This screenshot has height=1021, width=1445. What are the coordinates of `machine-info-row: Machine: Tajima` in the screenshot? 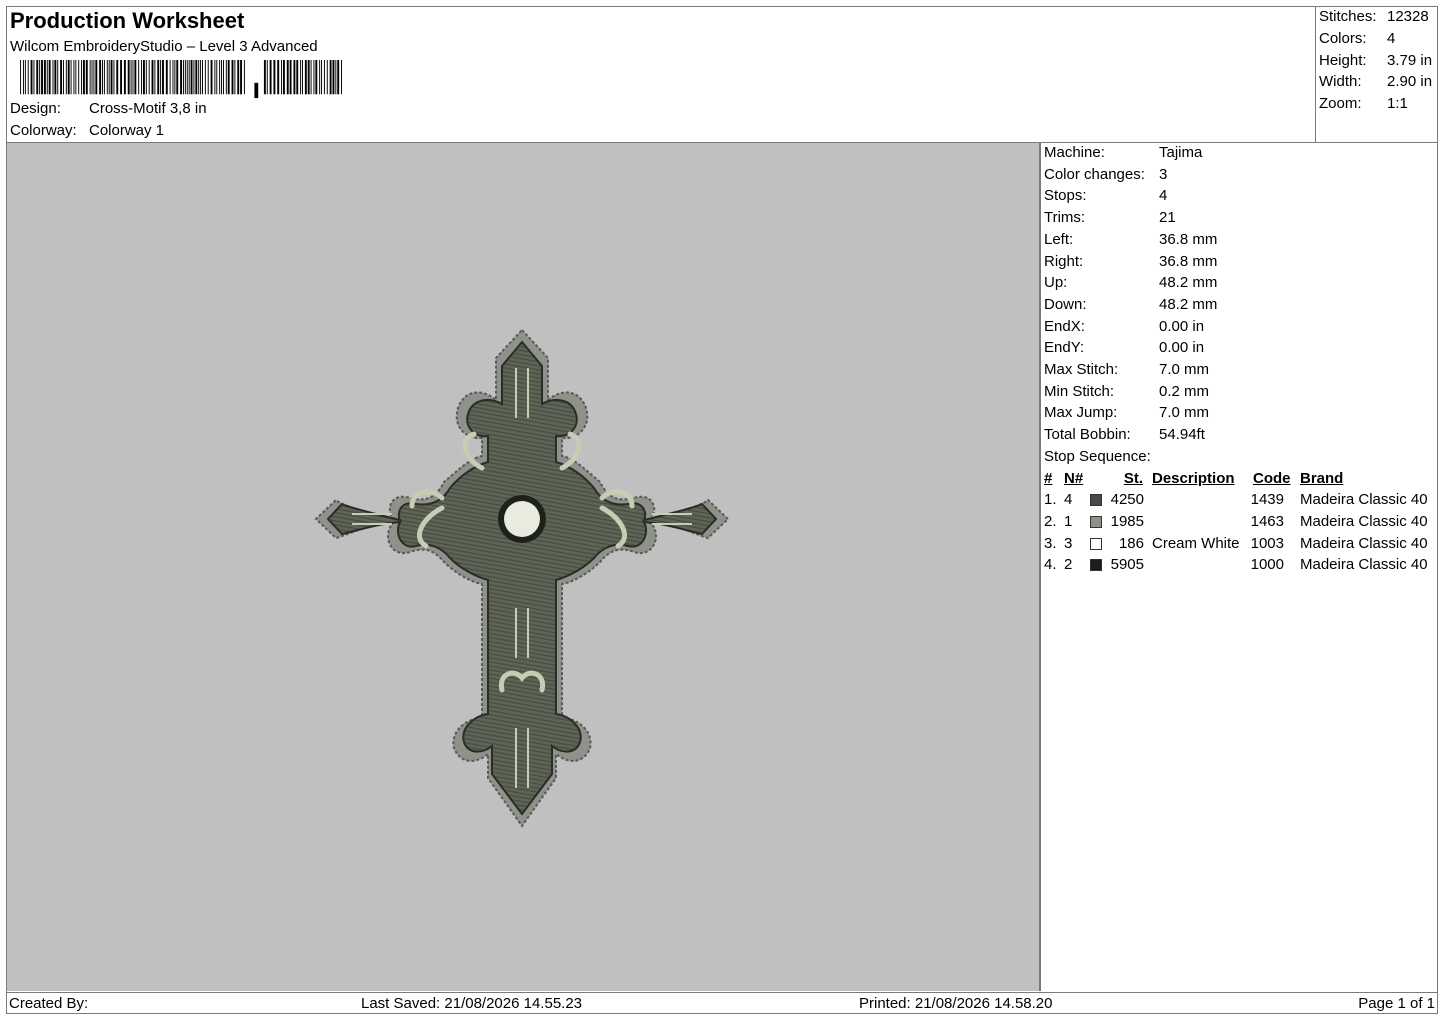 It's located at (1123, 152).